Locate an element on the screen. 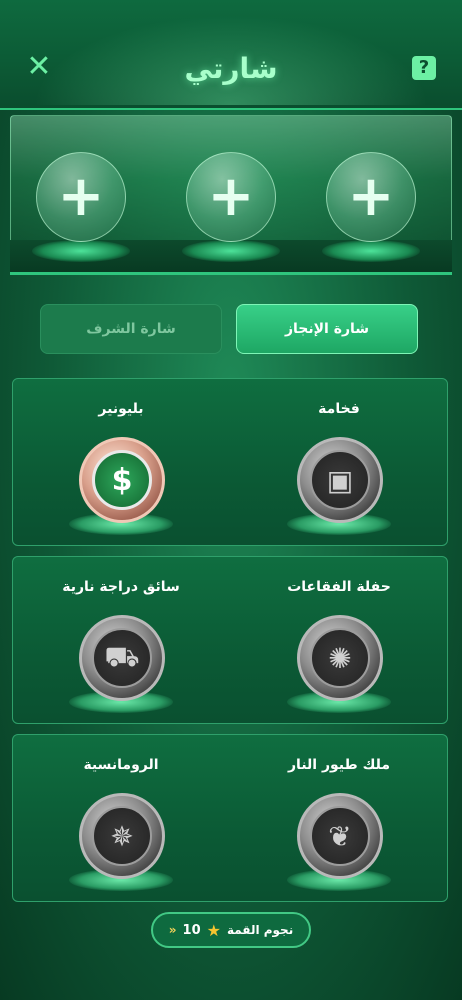  badge-romance: الرومانسية ✵ is located at coordinates (121, 819).